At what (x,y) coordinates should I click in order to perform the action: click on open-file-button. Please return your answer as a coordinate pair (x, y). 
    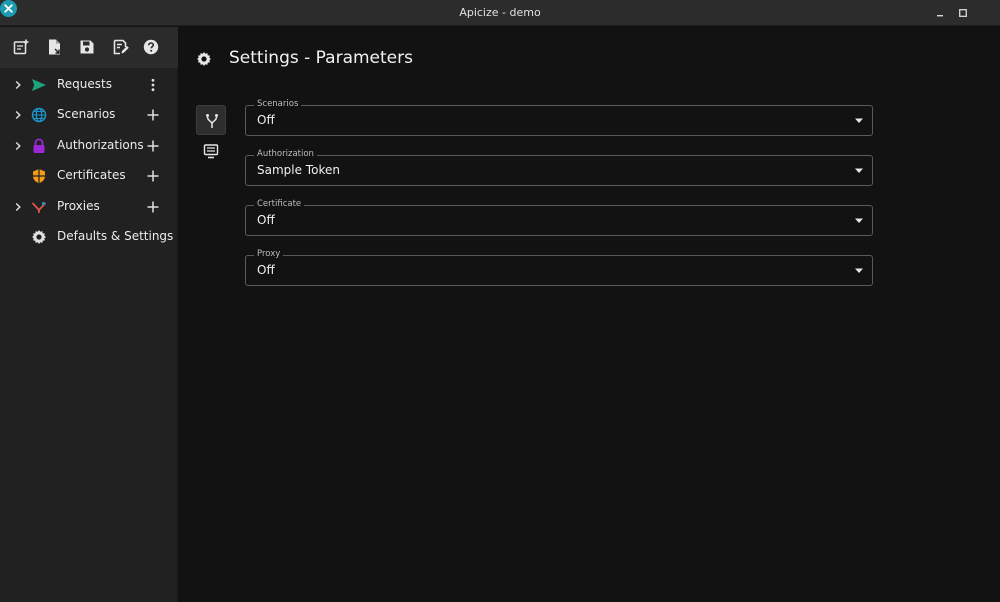
    Looking at the image, I should click on (55, 47).